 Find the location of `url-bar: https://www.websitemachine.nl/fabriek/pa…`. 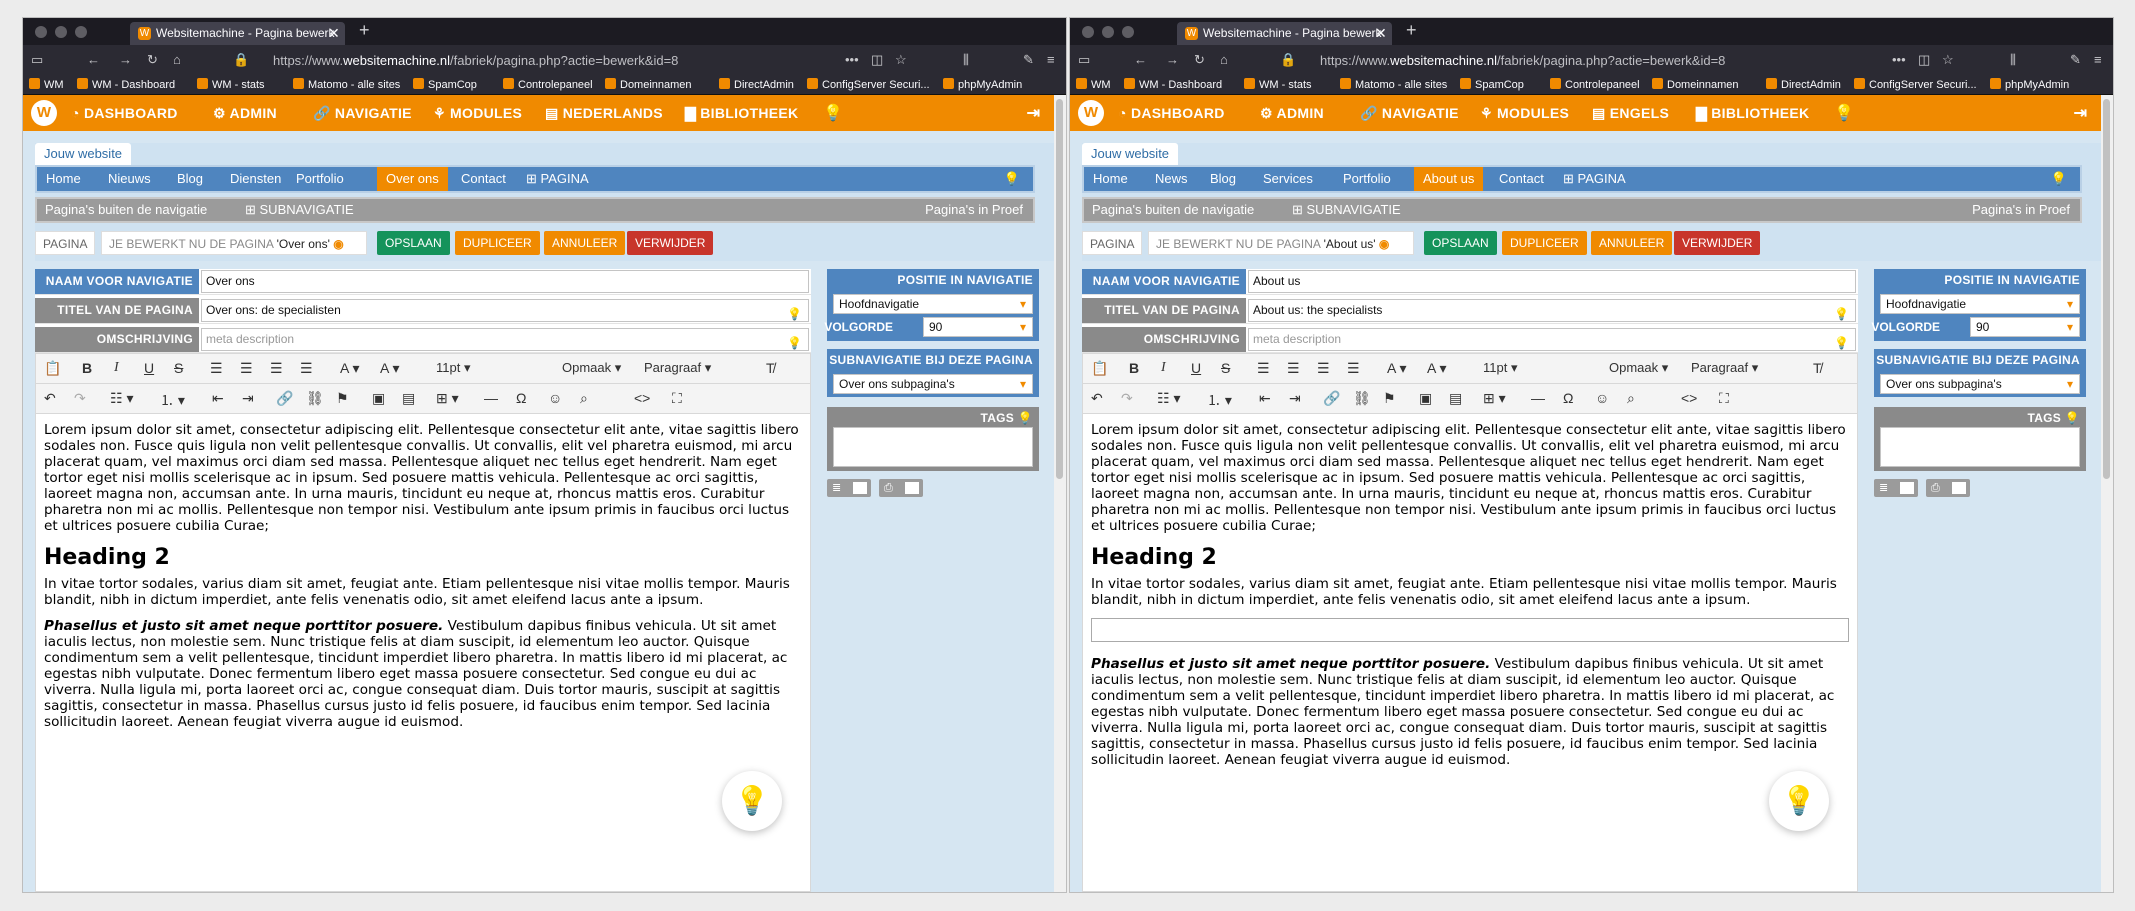

url-bar: https://www.websitemachine.nl/fabriek/pa… is located at coordinates (475, 60).